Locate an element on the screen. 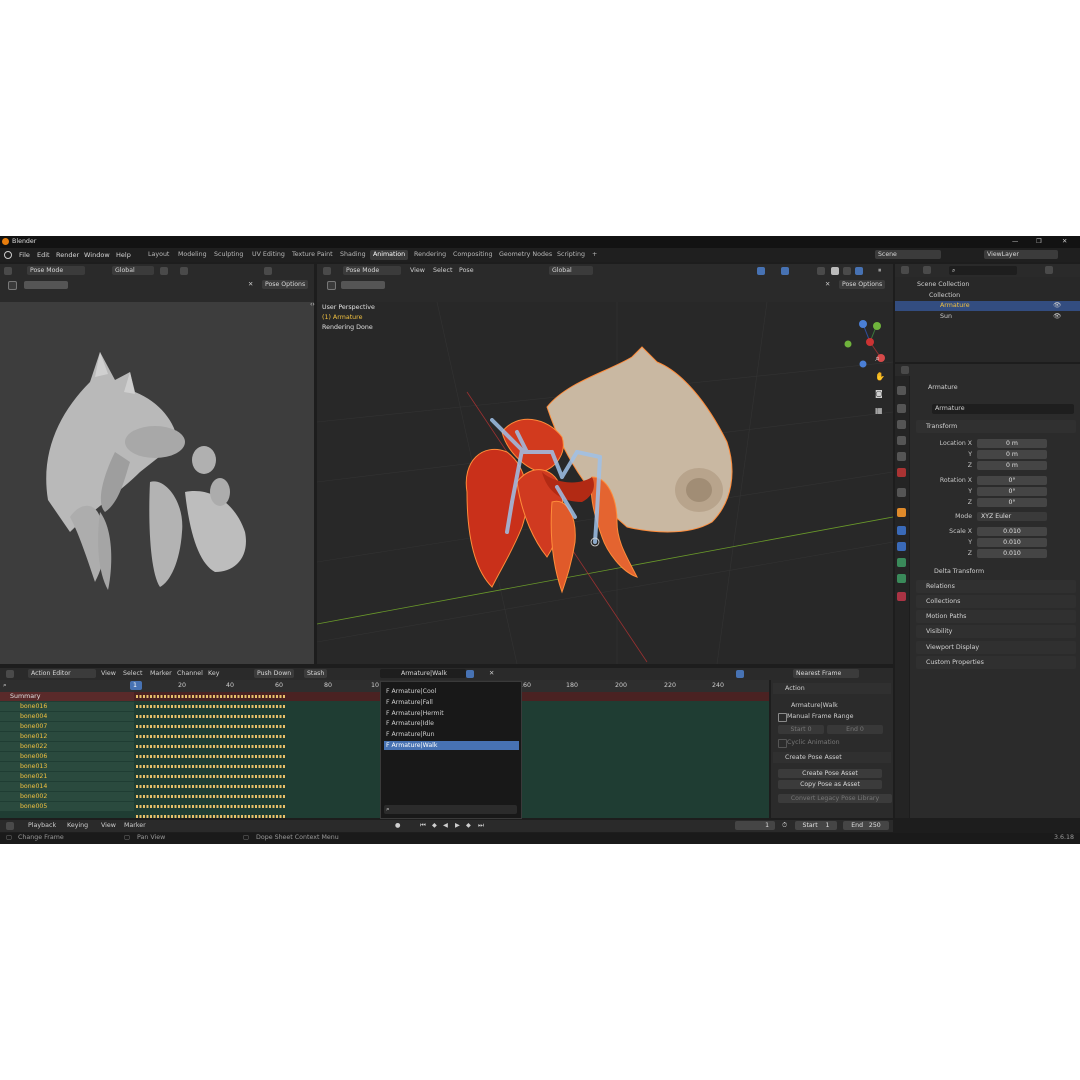 This screenshot has width=1080, height=1080. filter-icon is located at coordinates (1049, 270).